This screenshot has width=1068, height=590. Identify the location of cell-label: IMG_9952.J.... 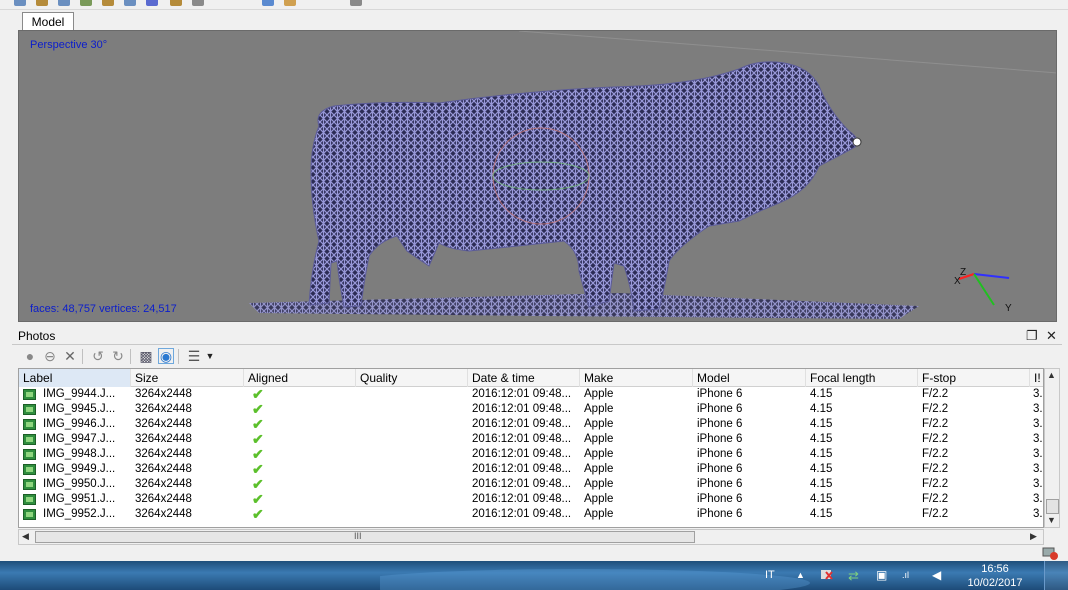
(79, 514).